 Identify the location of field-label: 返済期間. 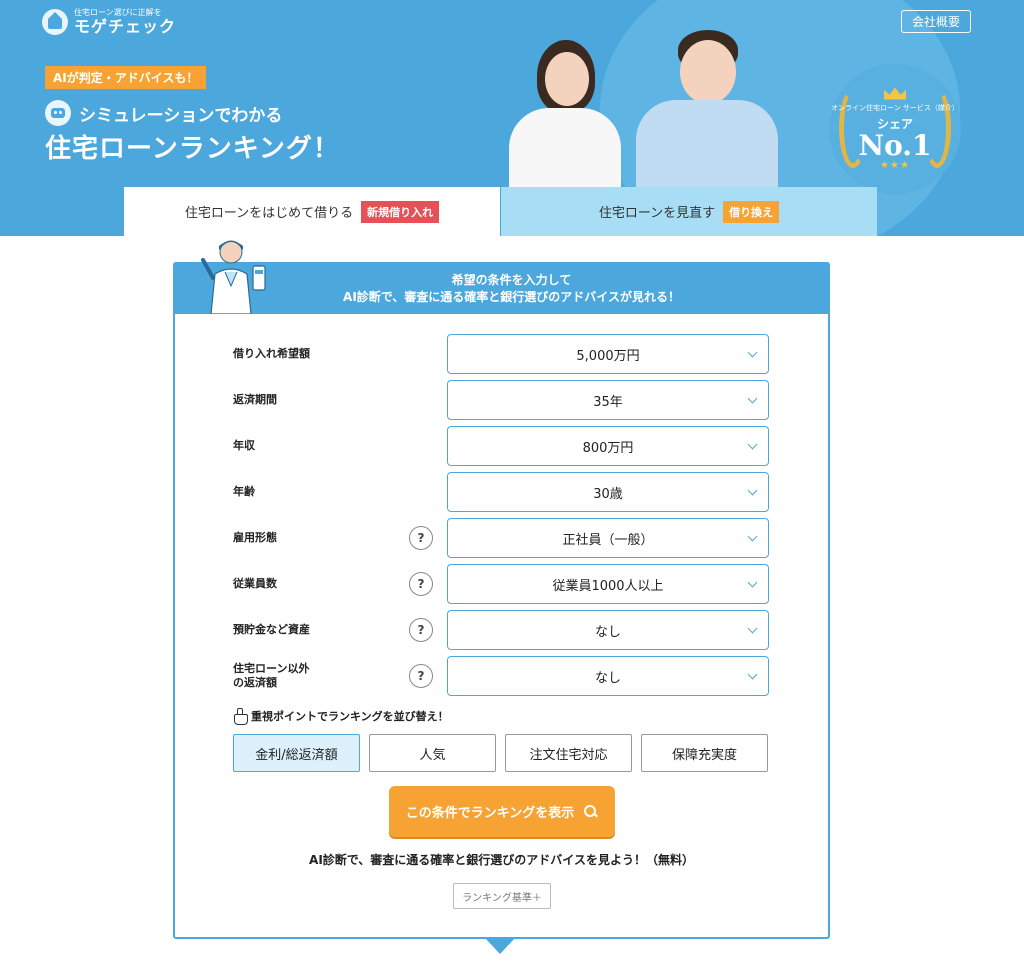
(255, 399).